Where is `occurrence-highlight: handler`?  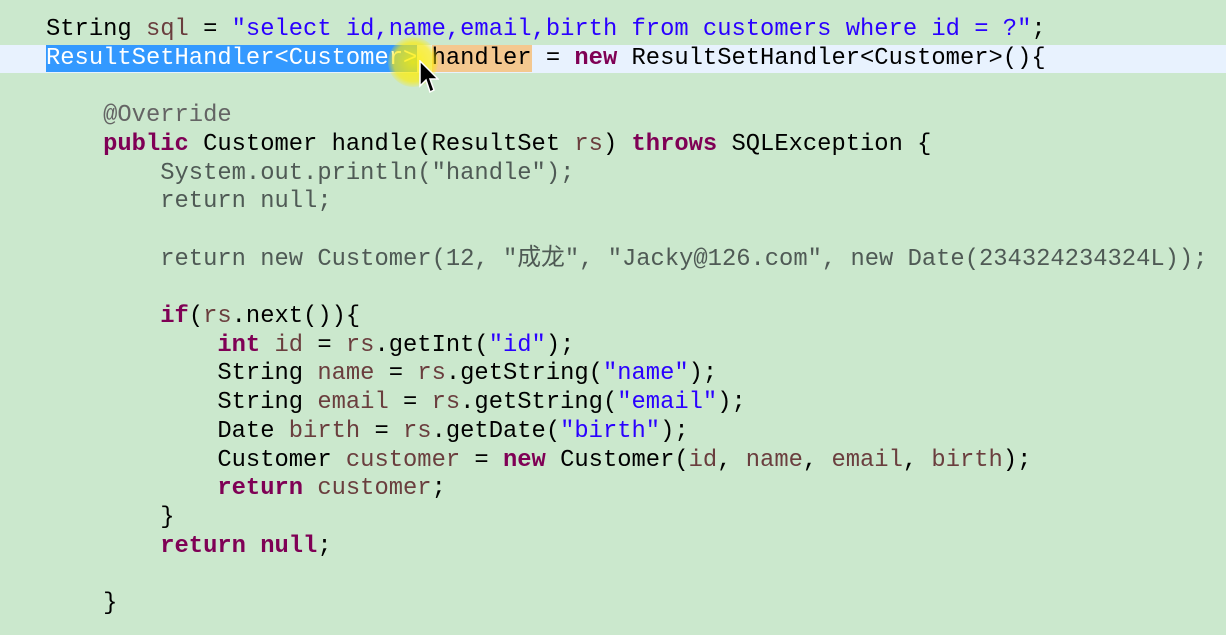
occurrence-highlight: handler is located at coordinates (481, 58).